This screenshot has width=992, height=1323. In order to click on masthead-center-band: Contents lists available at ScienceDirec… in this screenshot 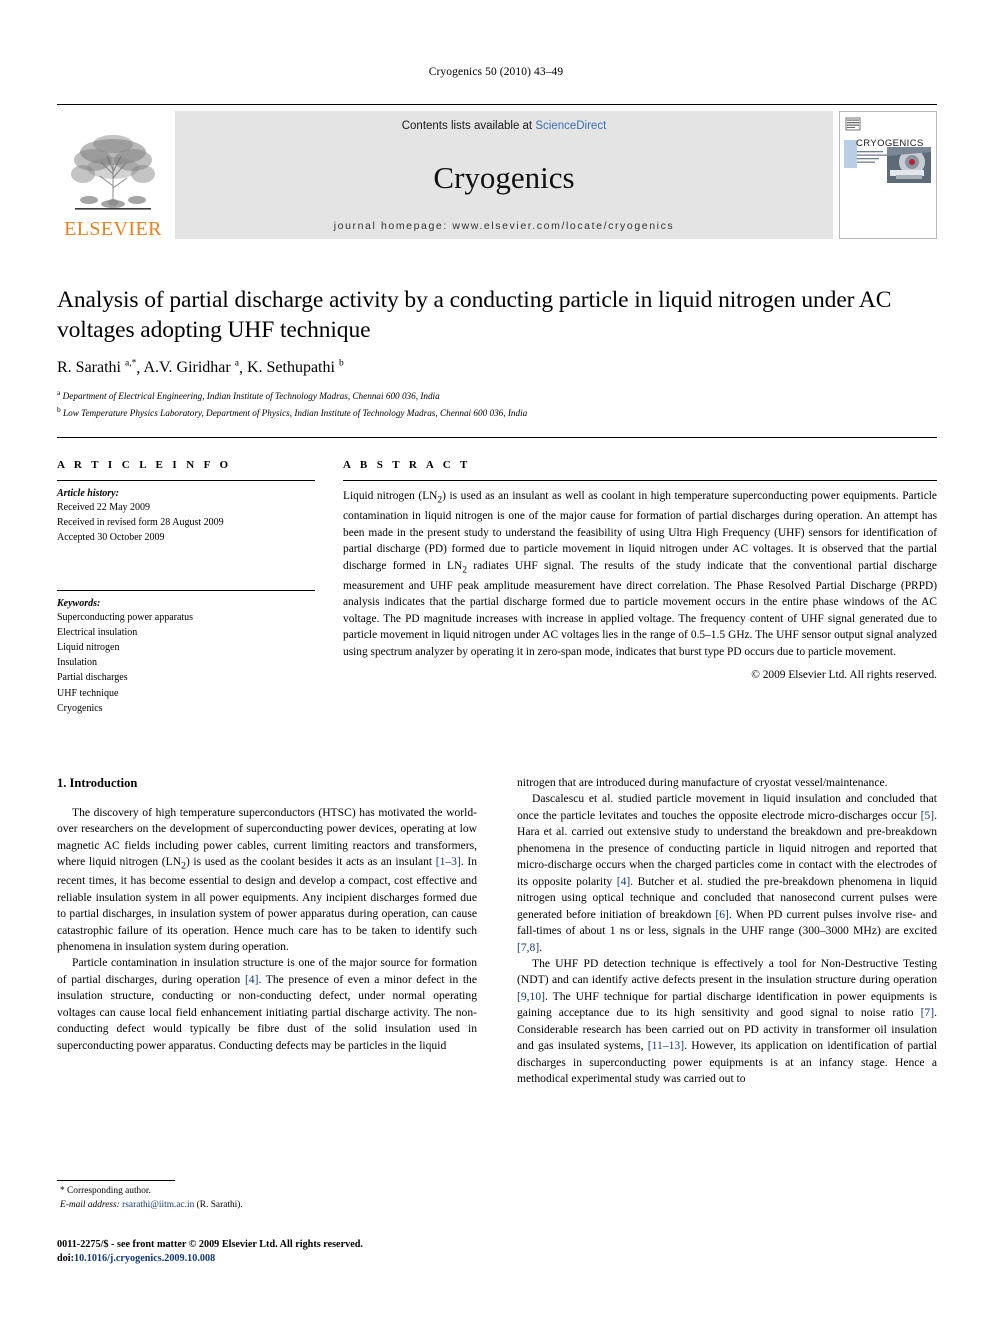, I will do `click(504, 175)`.